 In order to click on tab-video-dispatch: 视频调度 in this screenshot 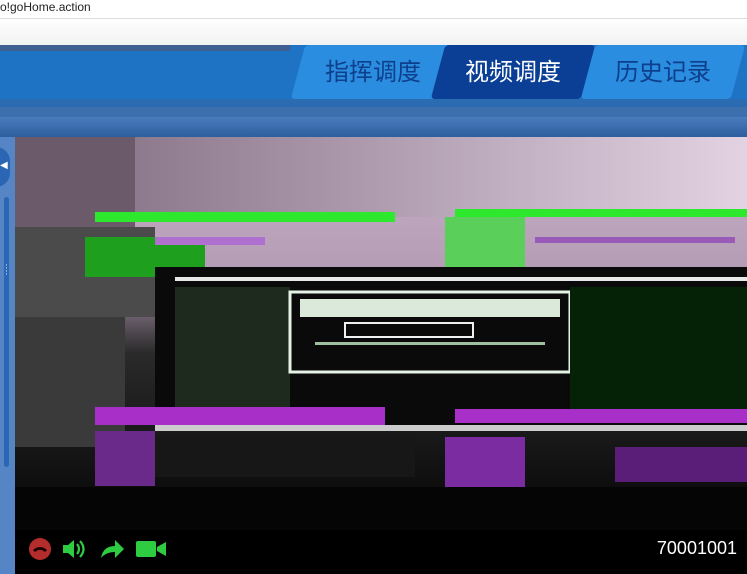, I will do `click(513, 72)`.